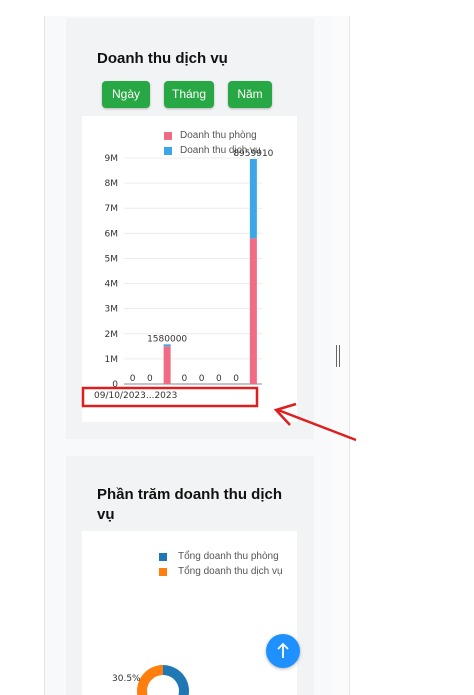 Image resolution: width=474 pixels, height=695 pixels. I want to click on pie-slice, so click(150, 680).